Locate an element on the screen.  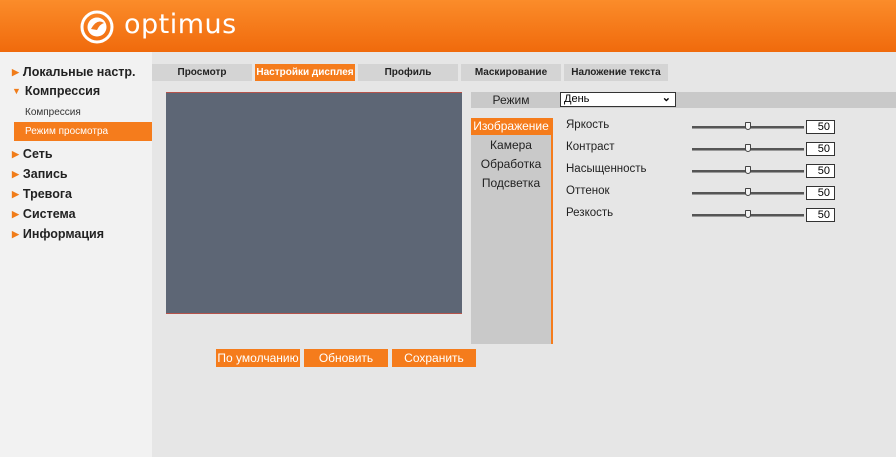
brightness-value: 50 is located at coordinates (820, 127).